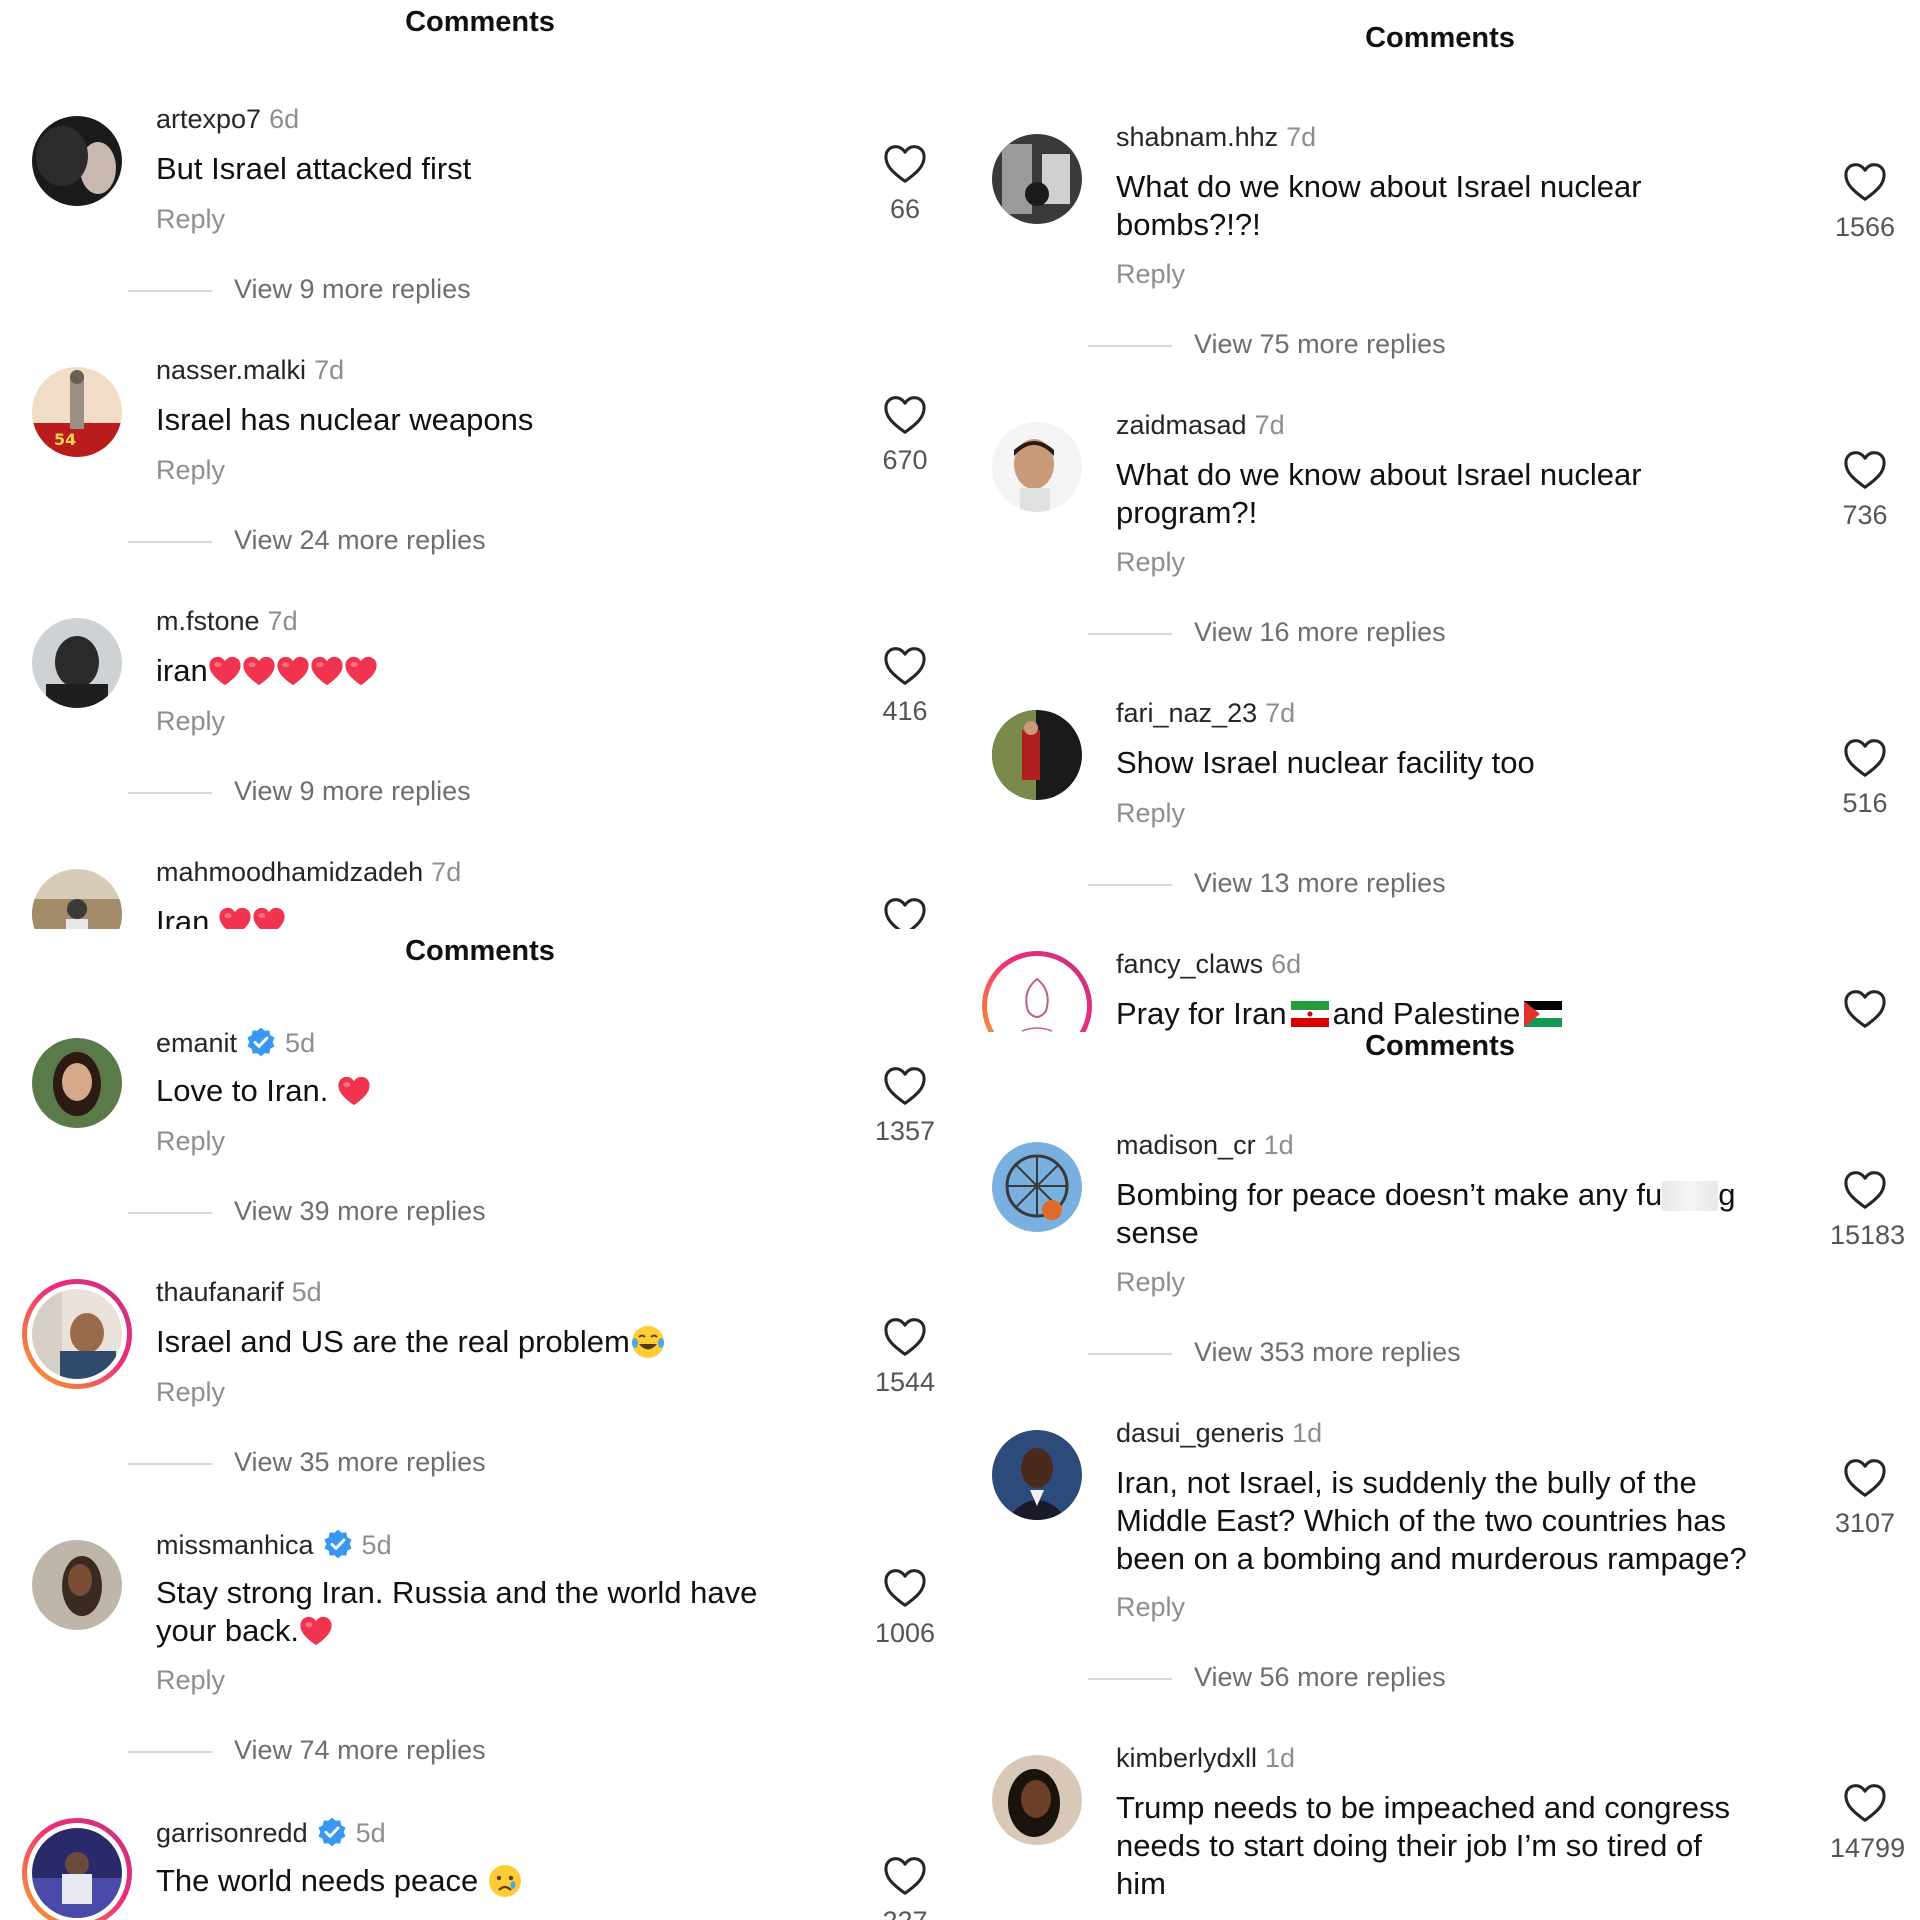 The height and width of the screenshot is (1920, 1920). Describe the element at coordinates (1181, 425) in the screenshot. I see `username: zaidmasad` at that location.